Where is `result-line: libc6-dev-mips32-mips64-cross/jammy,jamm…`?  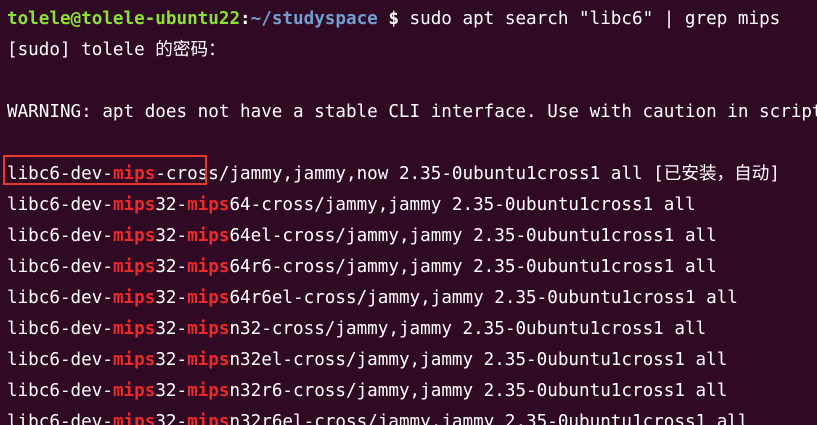 result-line: libc6-dev-mips32-mips64-cross/jammy,jamm… is located at coordinates (351, 205).